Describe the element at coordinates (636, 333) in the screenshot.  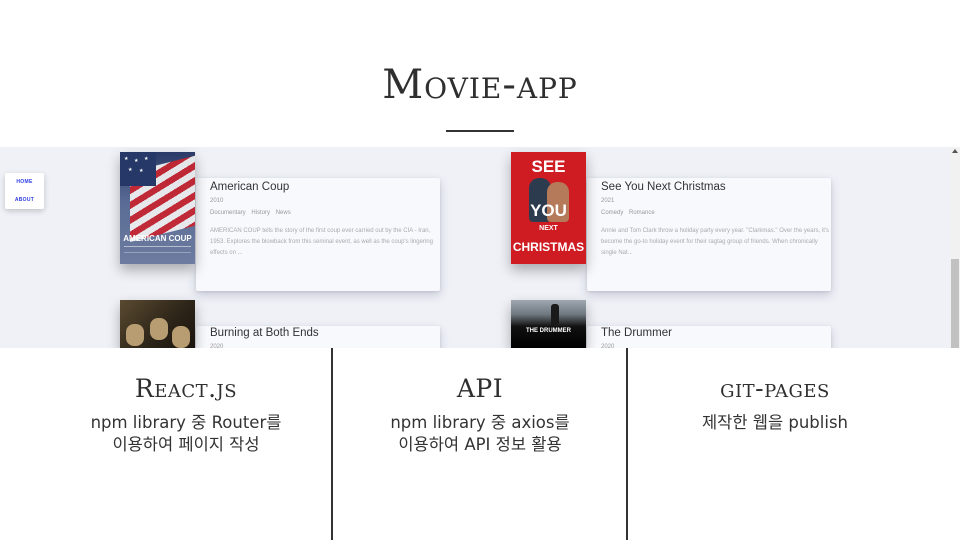
I see `movie-title: The Drummer` at that location.